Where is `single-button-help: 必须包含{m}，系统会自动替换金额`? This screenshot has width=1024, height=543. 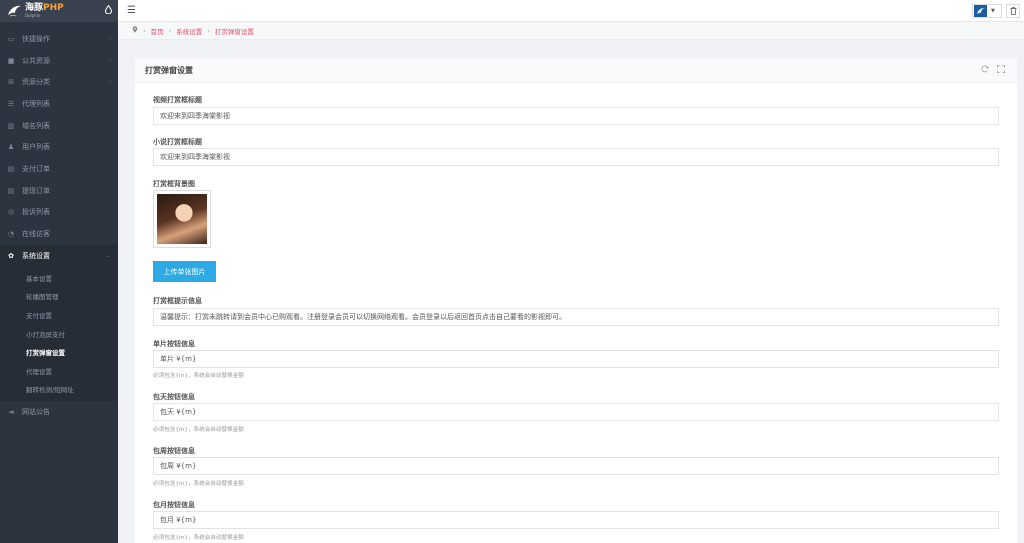 single-button-help: 必须包含{m}，系统会自动替换金额 is located at coordinates (198, 376).